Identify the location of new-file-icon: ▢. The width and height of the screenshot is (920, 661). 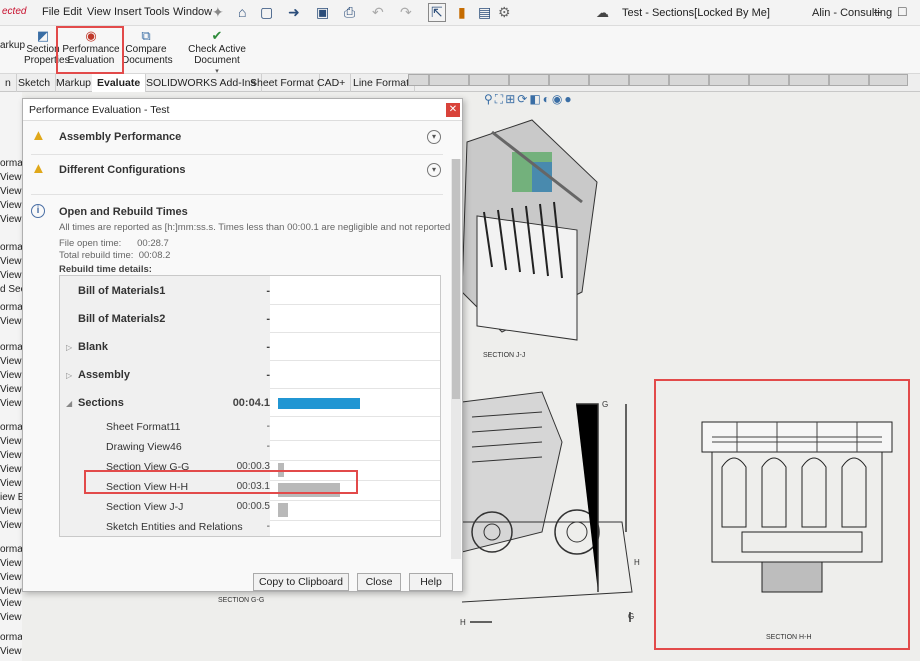
(266, 12).